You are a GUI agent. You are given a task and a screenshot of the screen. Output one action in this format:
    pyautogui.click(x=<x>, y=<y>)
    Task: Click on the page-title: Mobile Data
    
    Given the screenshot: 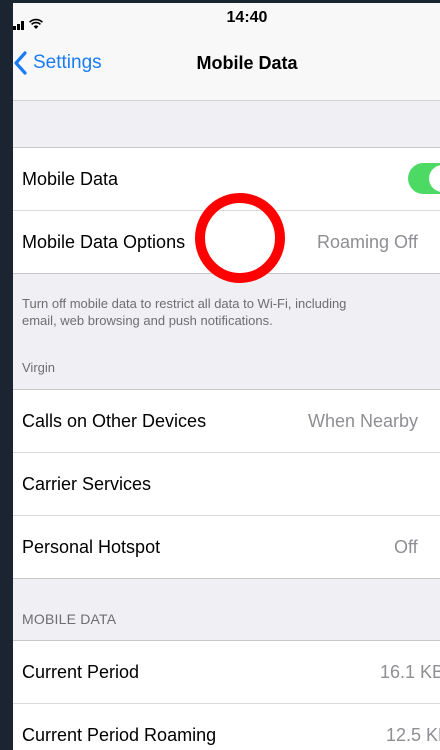 What is the action you would take?
    pyautogui.click(x=247, y=63)
    